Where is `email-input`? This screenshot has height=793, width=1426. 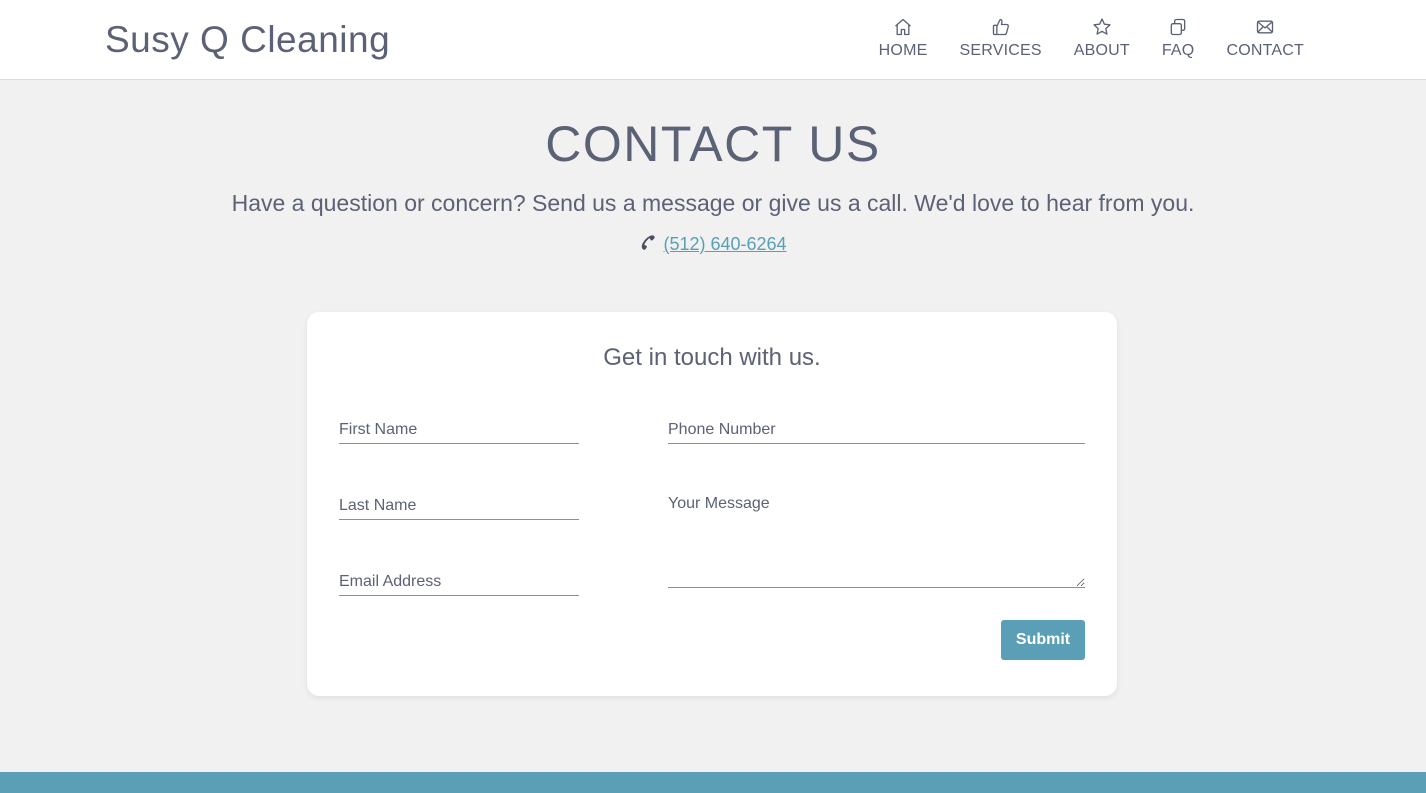
email-input is located at coordinates (459, 582).